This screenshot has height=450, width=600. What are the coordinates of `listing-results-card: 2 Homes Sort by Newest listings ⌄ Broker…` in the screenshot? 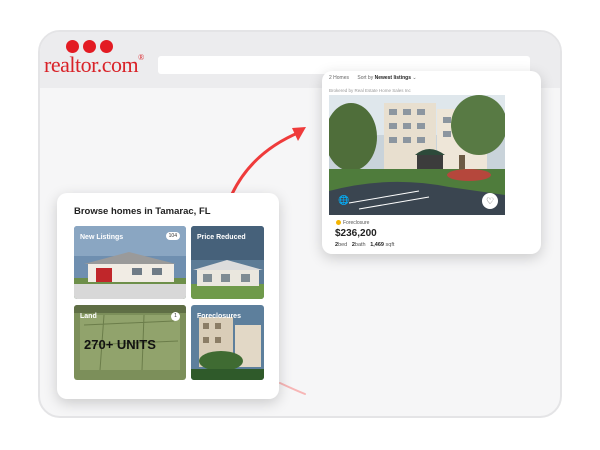 It's located at (431, 162).